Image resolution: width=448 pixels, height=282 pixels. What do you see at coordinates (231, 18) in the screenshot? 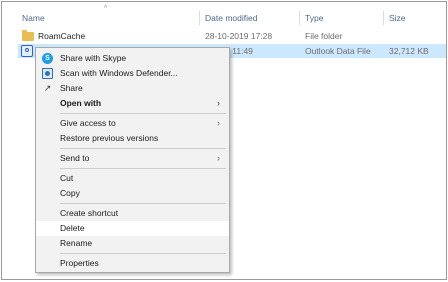
I see `column-header-date-modified: Date modified` at bounding box center [231, 18].